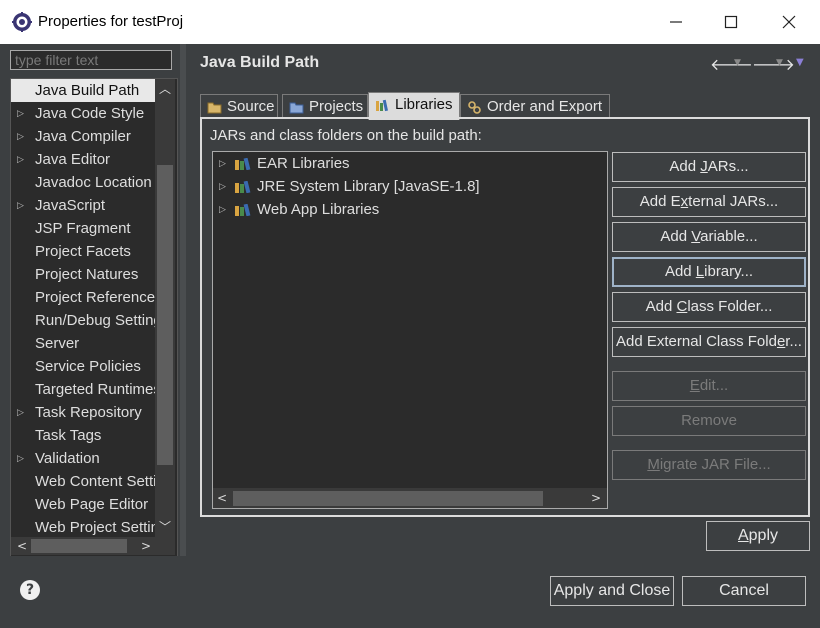  I want to click on library-label: Web App Libraries, so click(318, 209).